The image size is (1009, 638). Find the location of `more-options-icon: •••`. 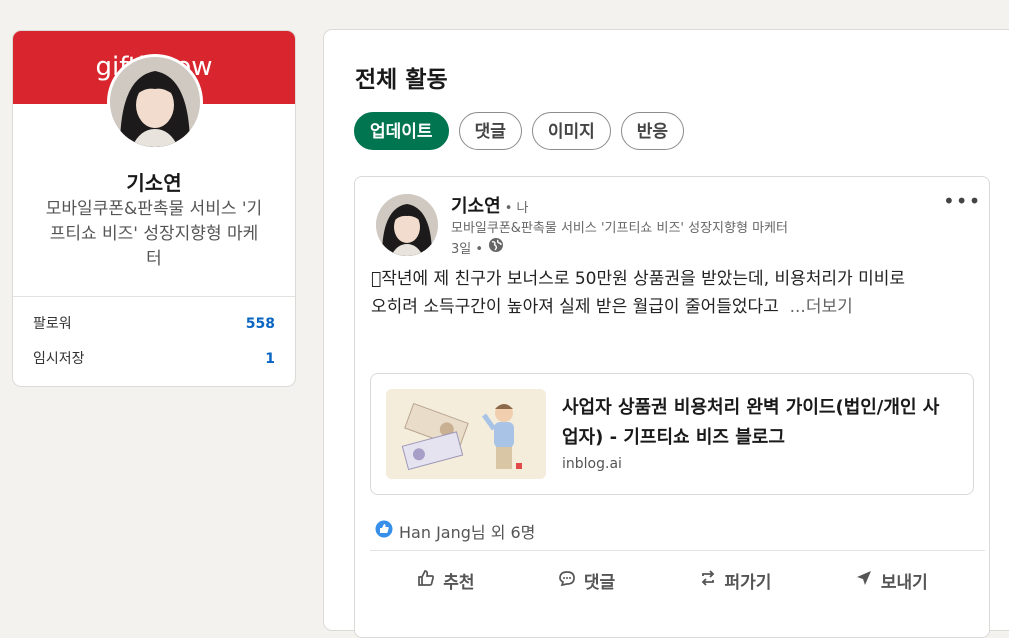

more-options-icon: ••• is located at coordinates (962, 201).